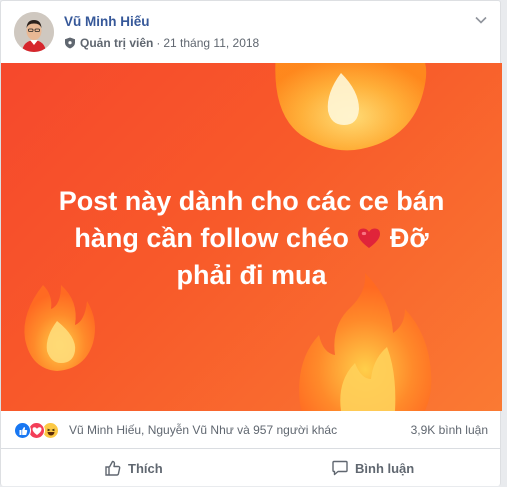  I want to click on fire-icon-left, so click(60, 328).